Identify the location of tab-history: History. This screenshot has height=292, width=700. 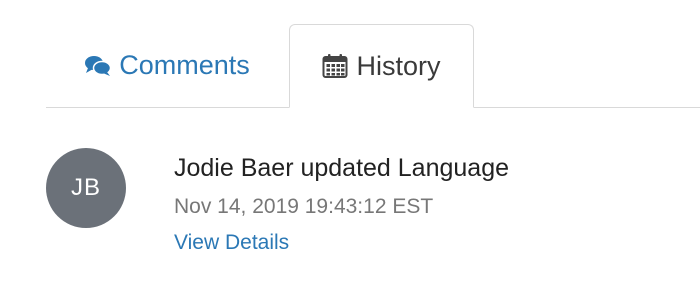
(381, 66).